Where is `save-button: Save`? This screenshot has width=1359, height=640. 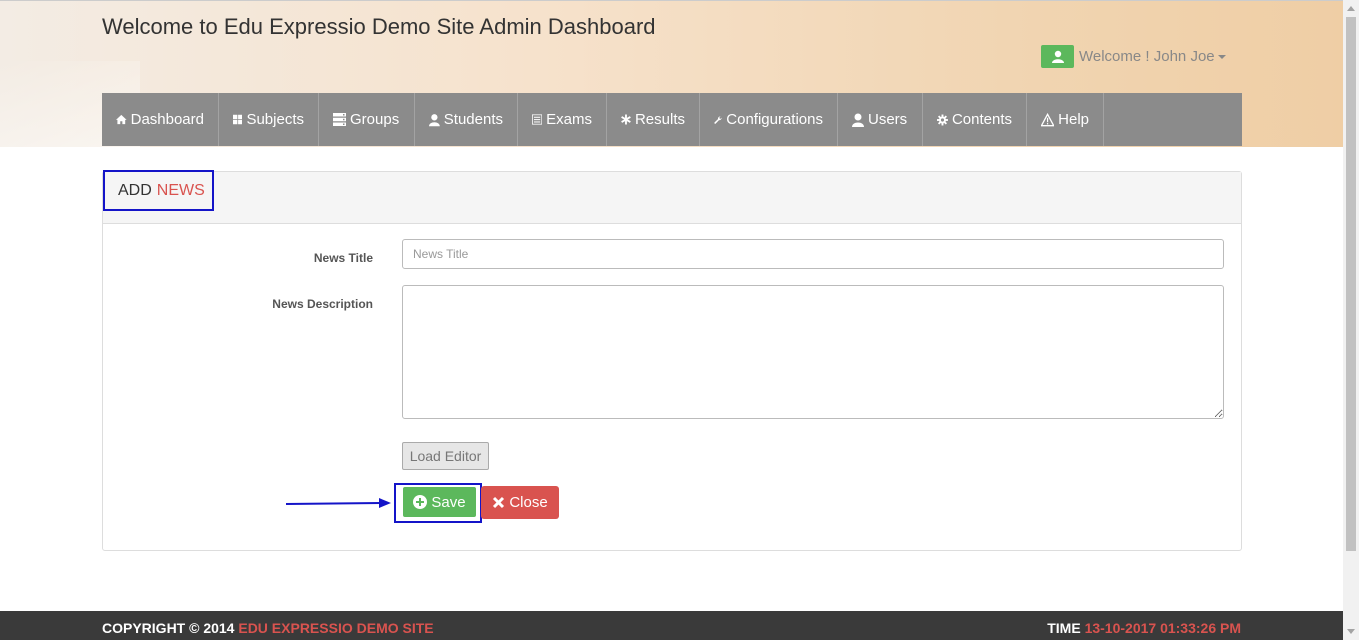
save-button: Save is located at coordinates (439, 502).